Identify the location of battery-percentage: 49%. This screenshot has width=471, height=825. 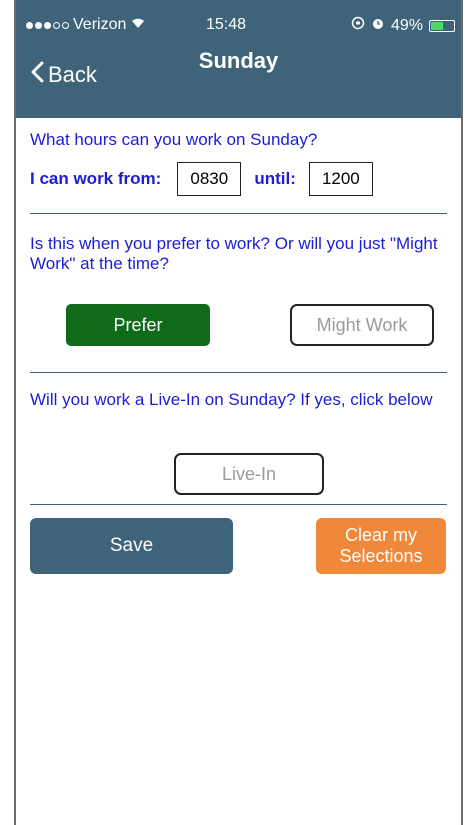
(406, 25).